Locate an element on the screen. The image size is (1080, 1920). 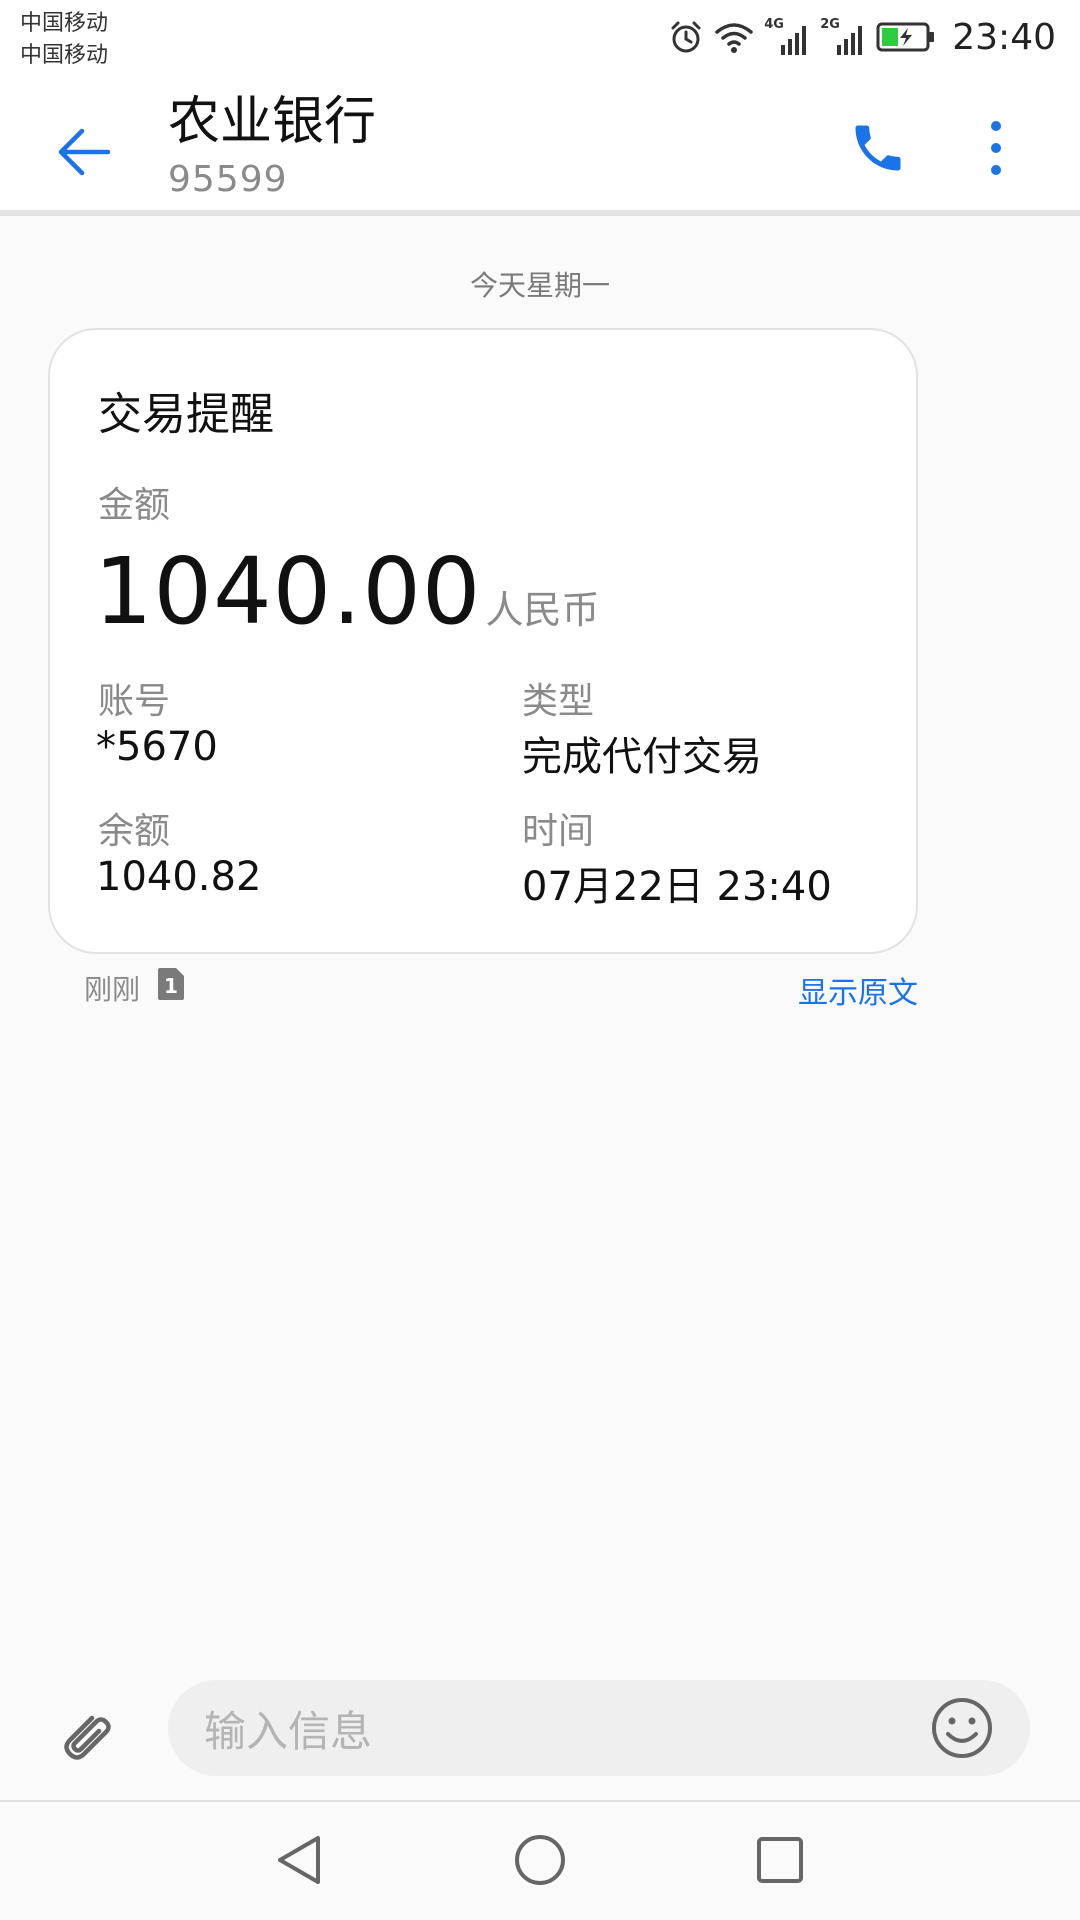
message-input-placeholder: 输入信息 is located at coordinates (288, 1731).